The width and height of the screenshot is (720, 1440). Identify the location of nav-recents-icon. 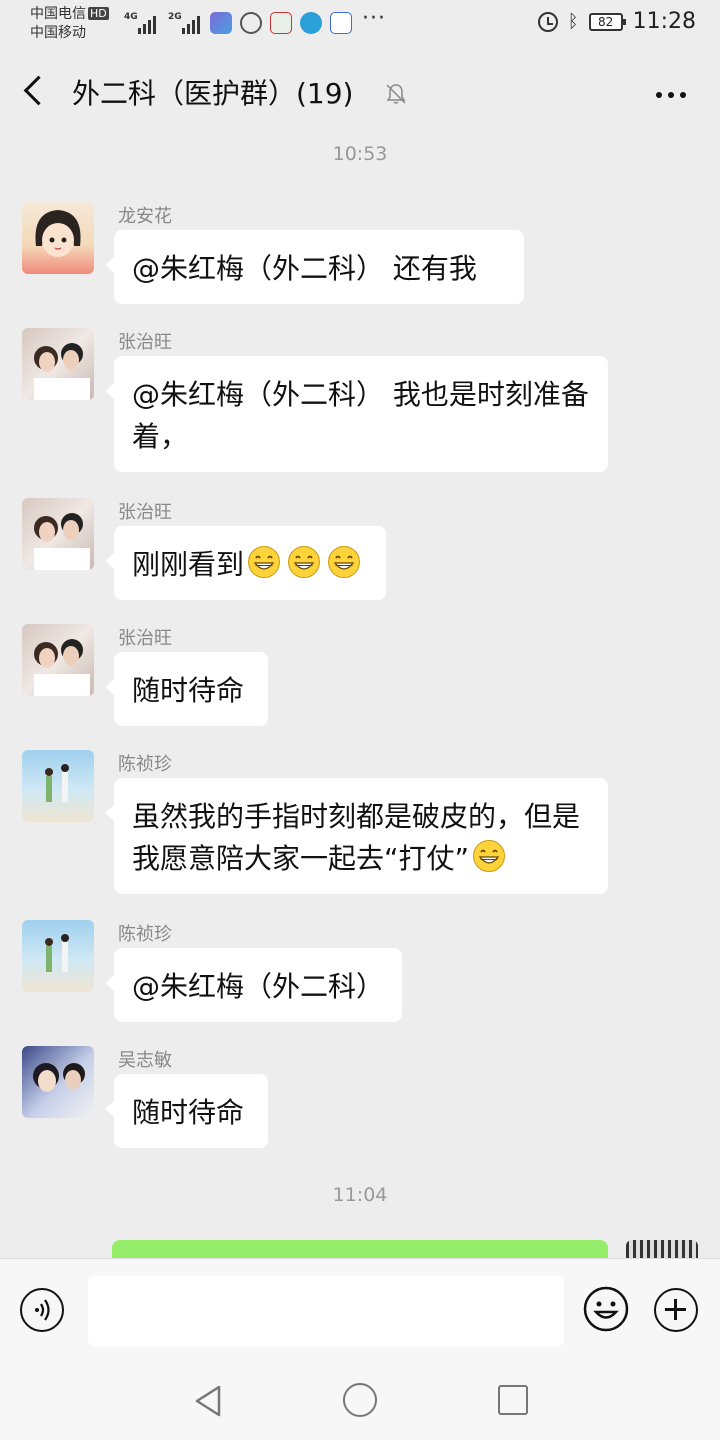
(513, 1400).